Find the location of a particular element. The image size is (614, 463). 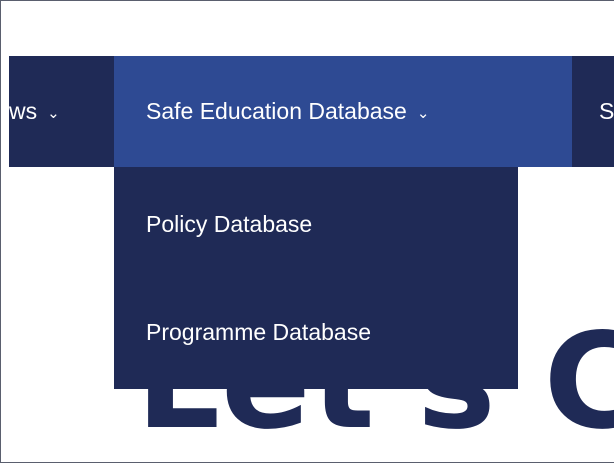

nav-item-news-label: ws is located at coordinates (23, 111).